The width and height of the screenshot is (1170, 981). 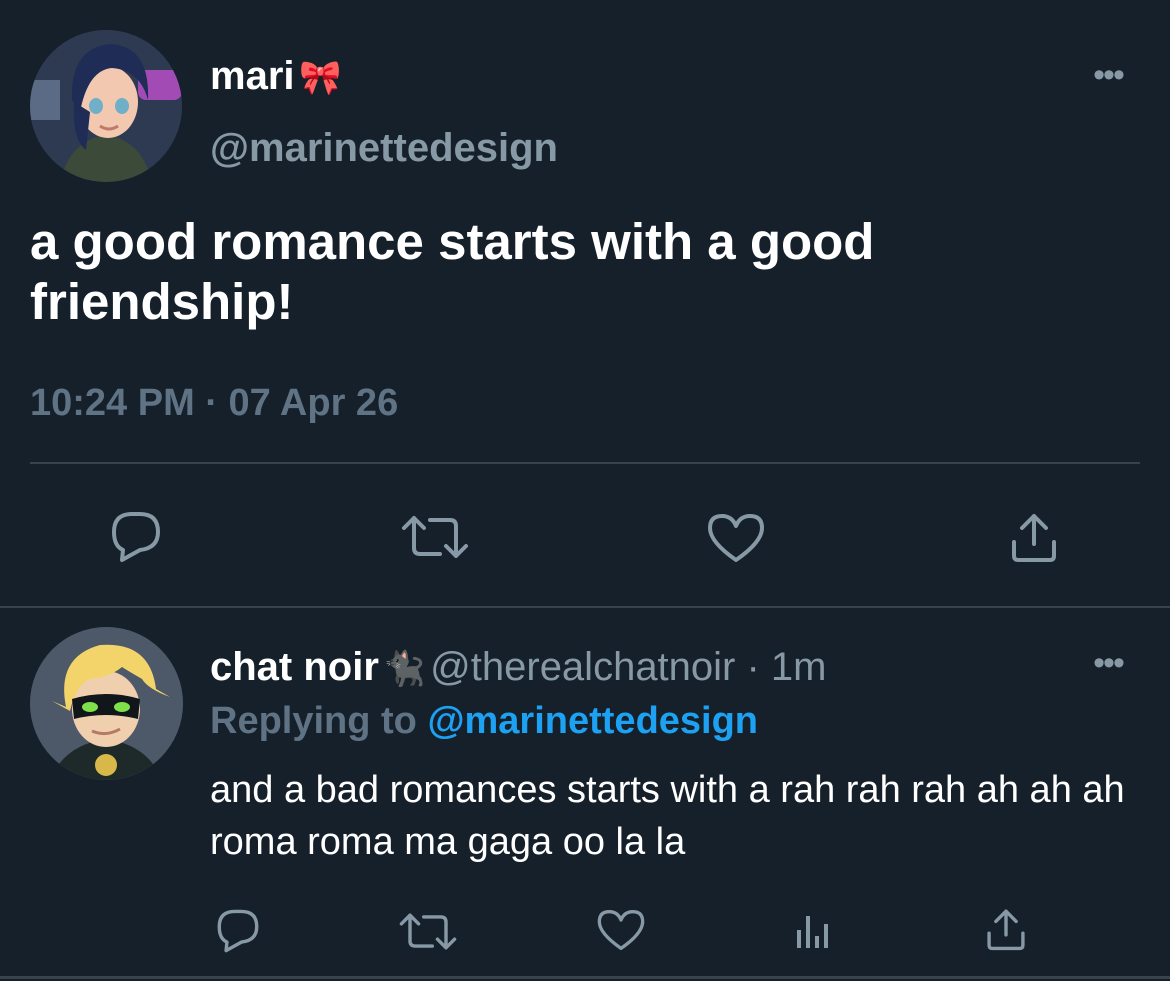 I want to click on time-ago: 1m, so click(x=799, y=667).